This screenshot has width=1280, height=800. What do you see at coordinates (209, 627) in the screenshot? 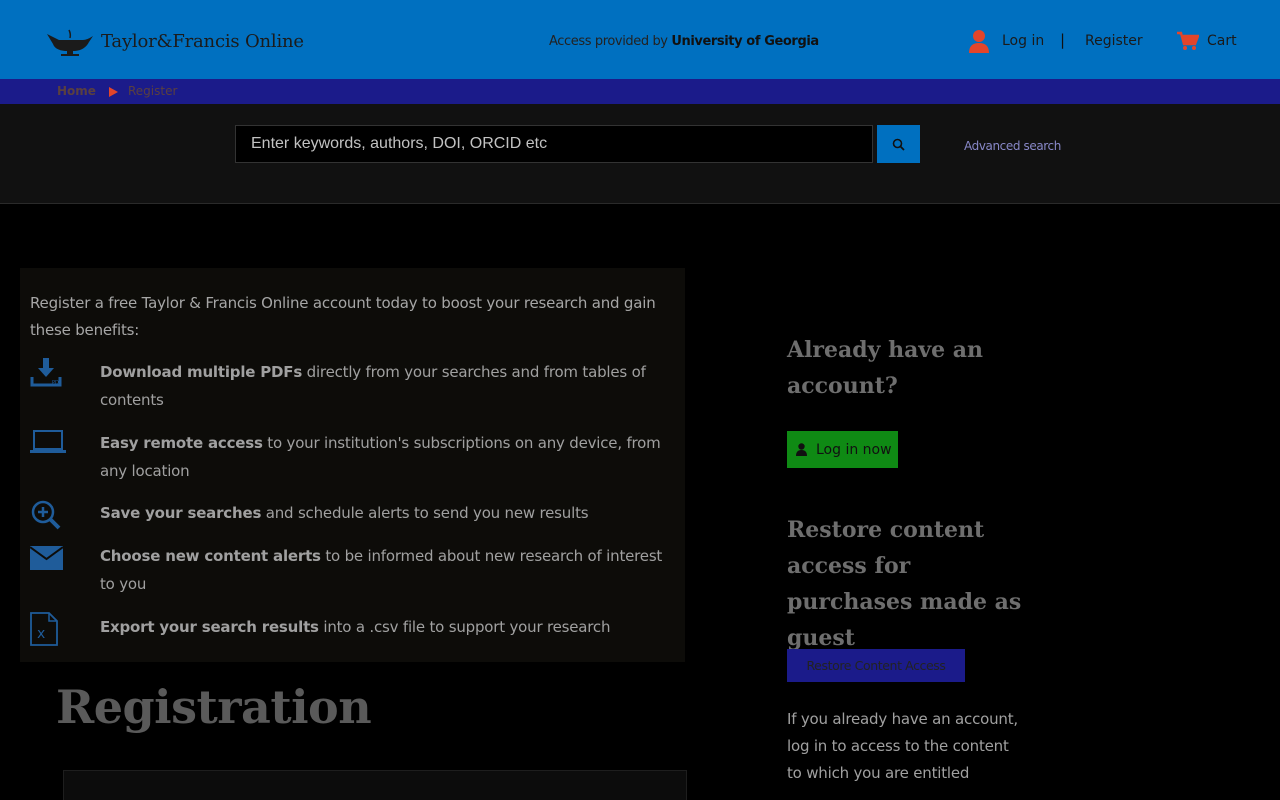
I see `benefit-bold: Export your search results` at bounding box center [209, 627].